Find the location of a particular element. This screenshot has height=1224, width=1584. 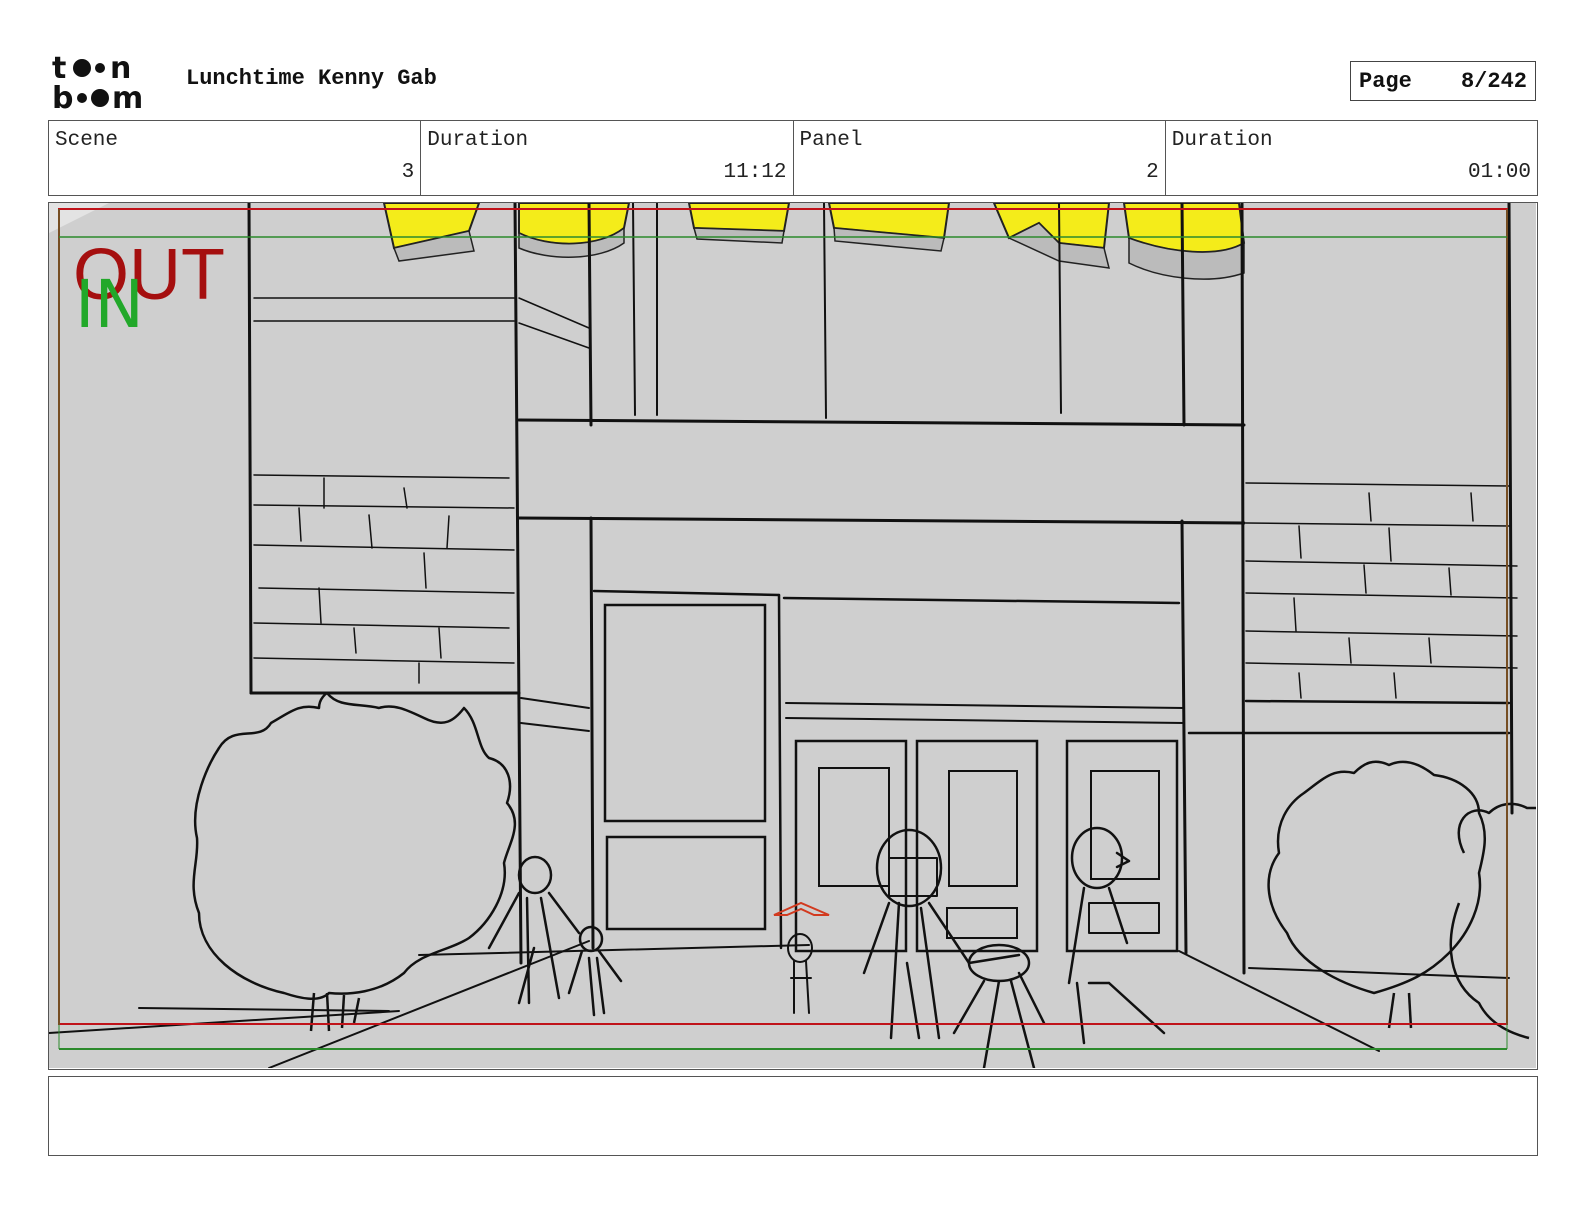

panel-duration-cell: Duration 01:00 is located at coordinates (1350, 158).